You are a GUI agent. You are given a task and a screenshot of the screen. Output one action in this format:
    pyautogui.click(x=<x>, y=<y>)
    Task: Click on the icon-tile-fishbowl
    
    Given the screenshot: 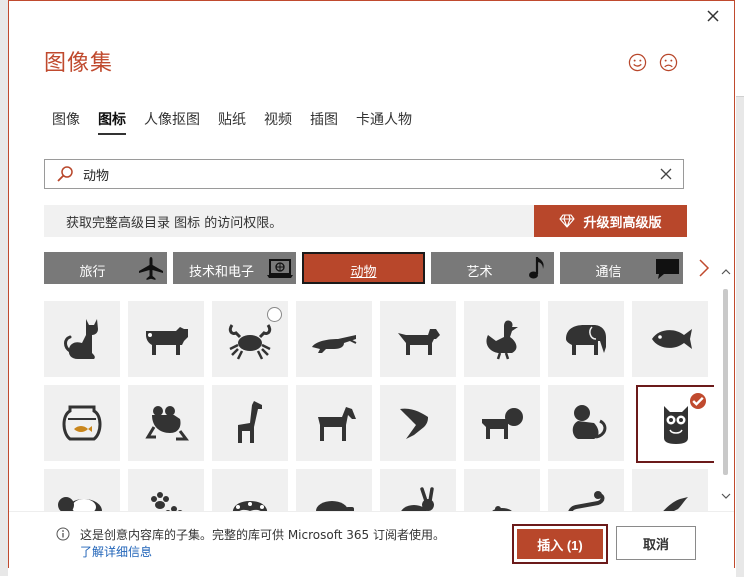 What is the action you would take?
    pyautogui.click(x=82, y=423)
    